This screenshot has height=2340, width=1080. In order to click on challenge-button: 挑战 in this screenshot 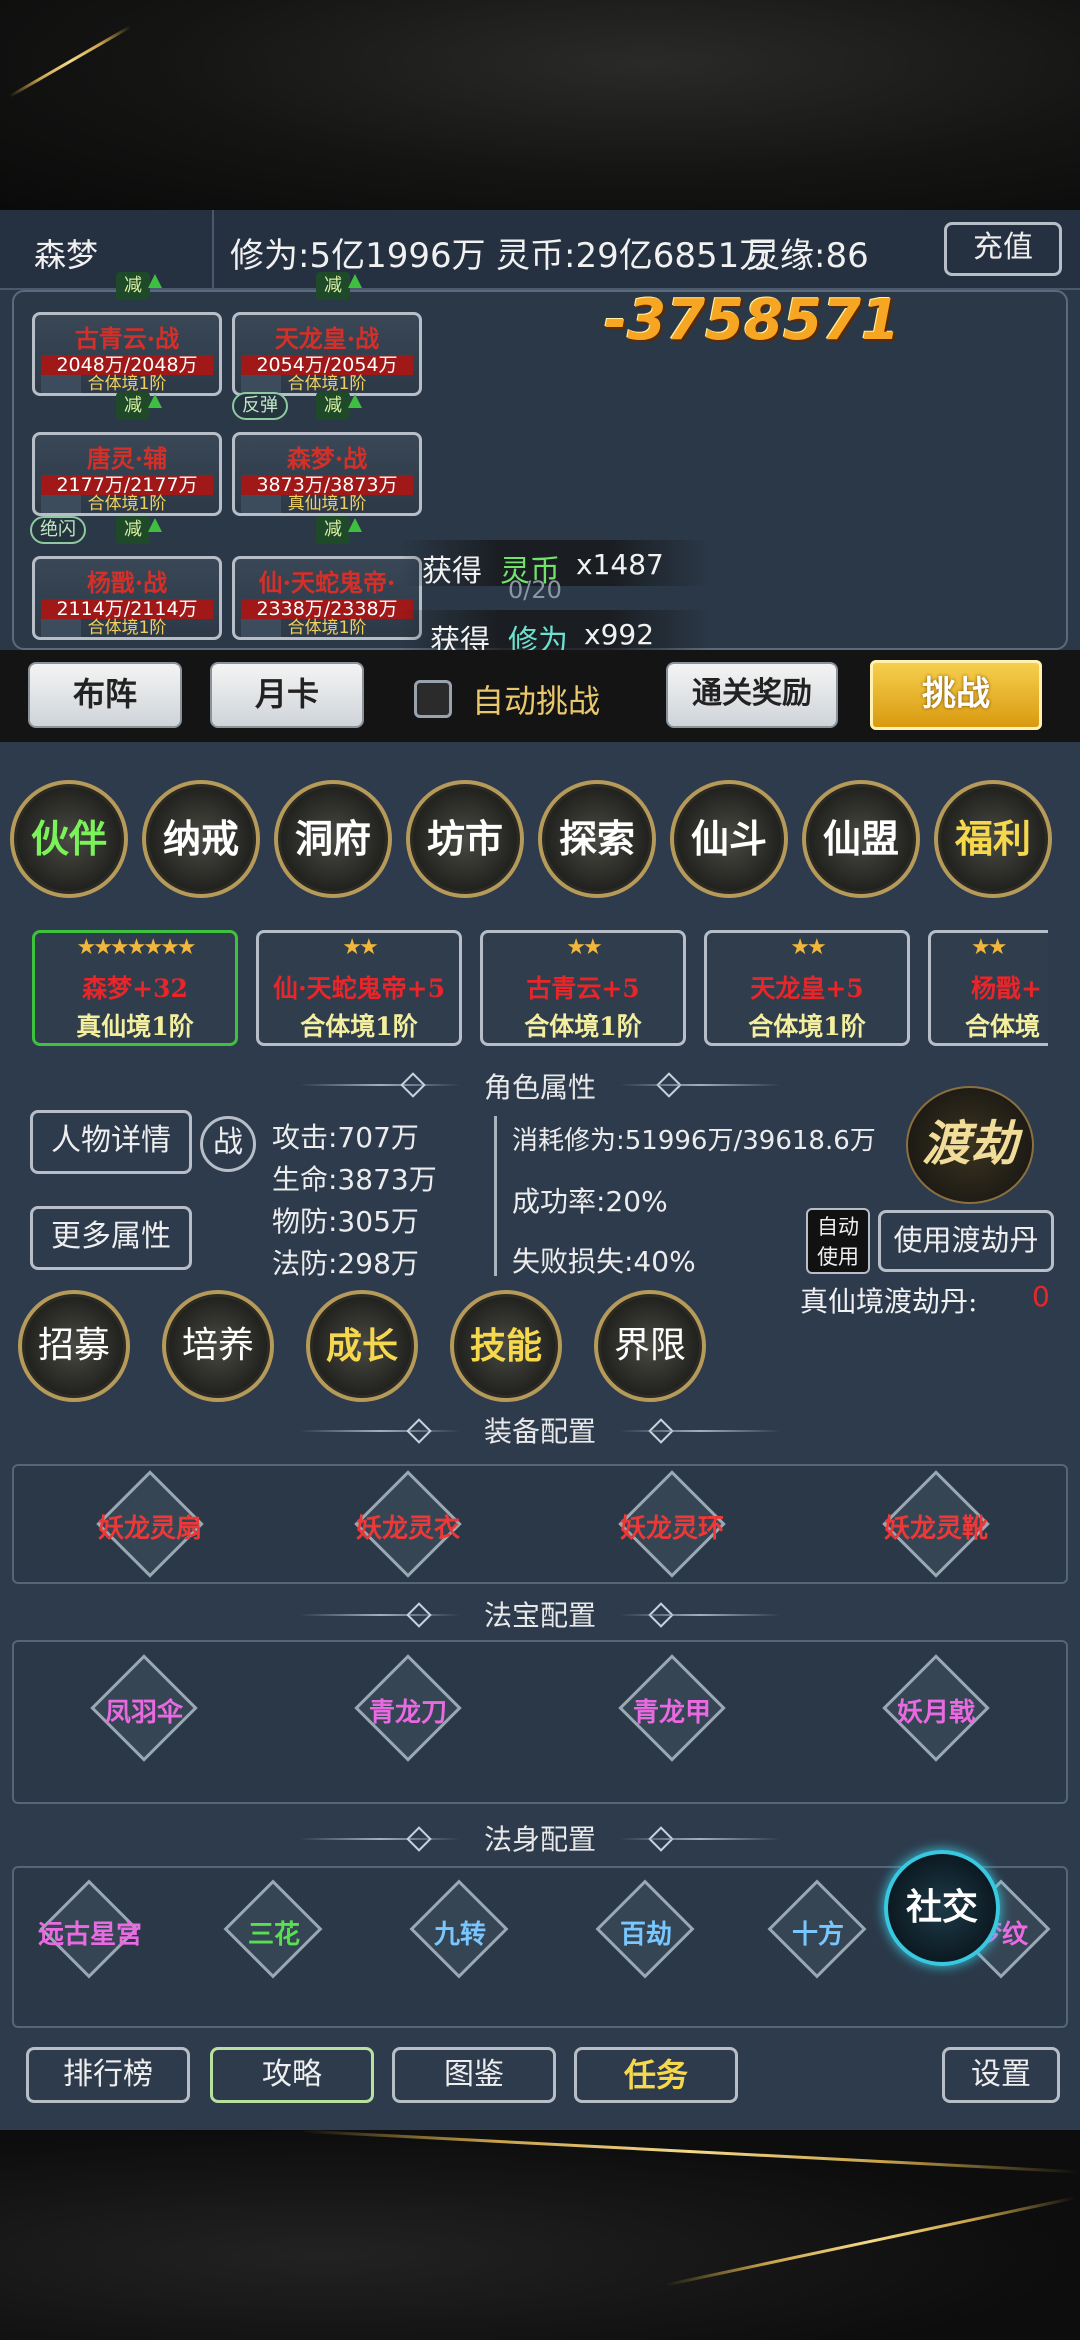, I will do `click(956, 695)`.